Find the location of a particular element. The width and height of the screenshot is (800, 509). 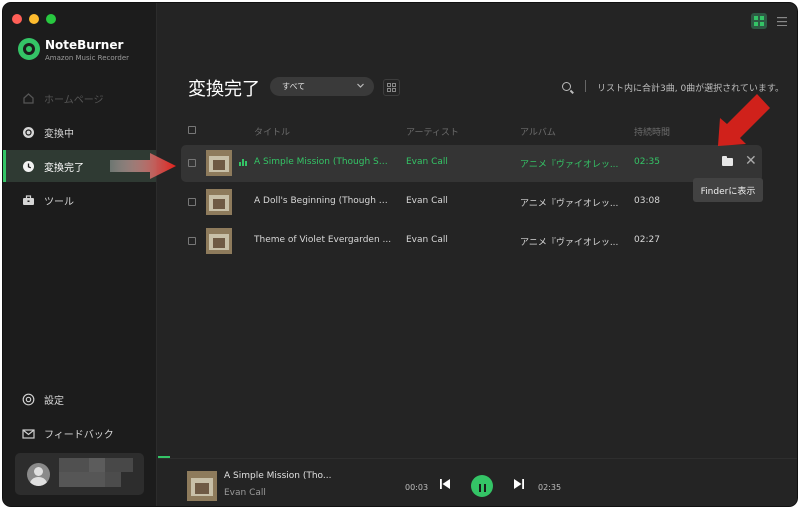

annotation-arrows is located at coordinates (440, 136).